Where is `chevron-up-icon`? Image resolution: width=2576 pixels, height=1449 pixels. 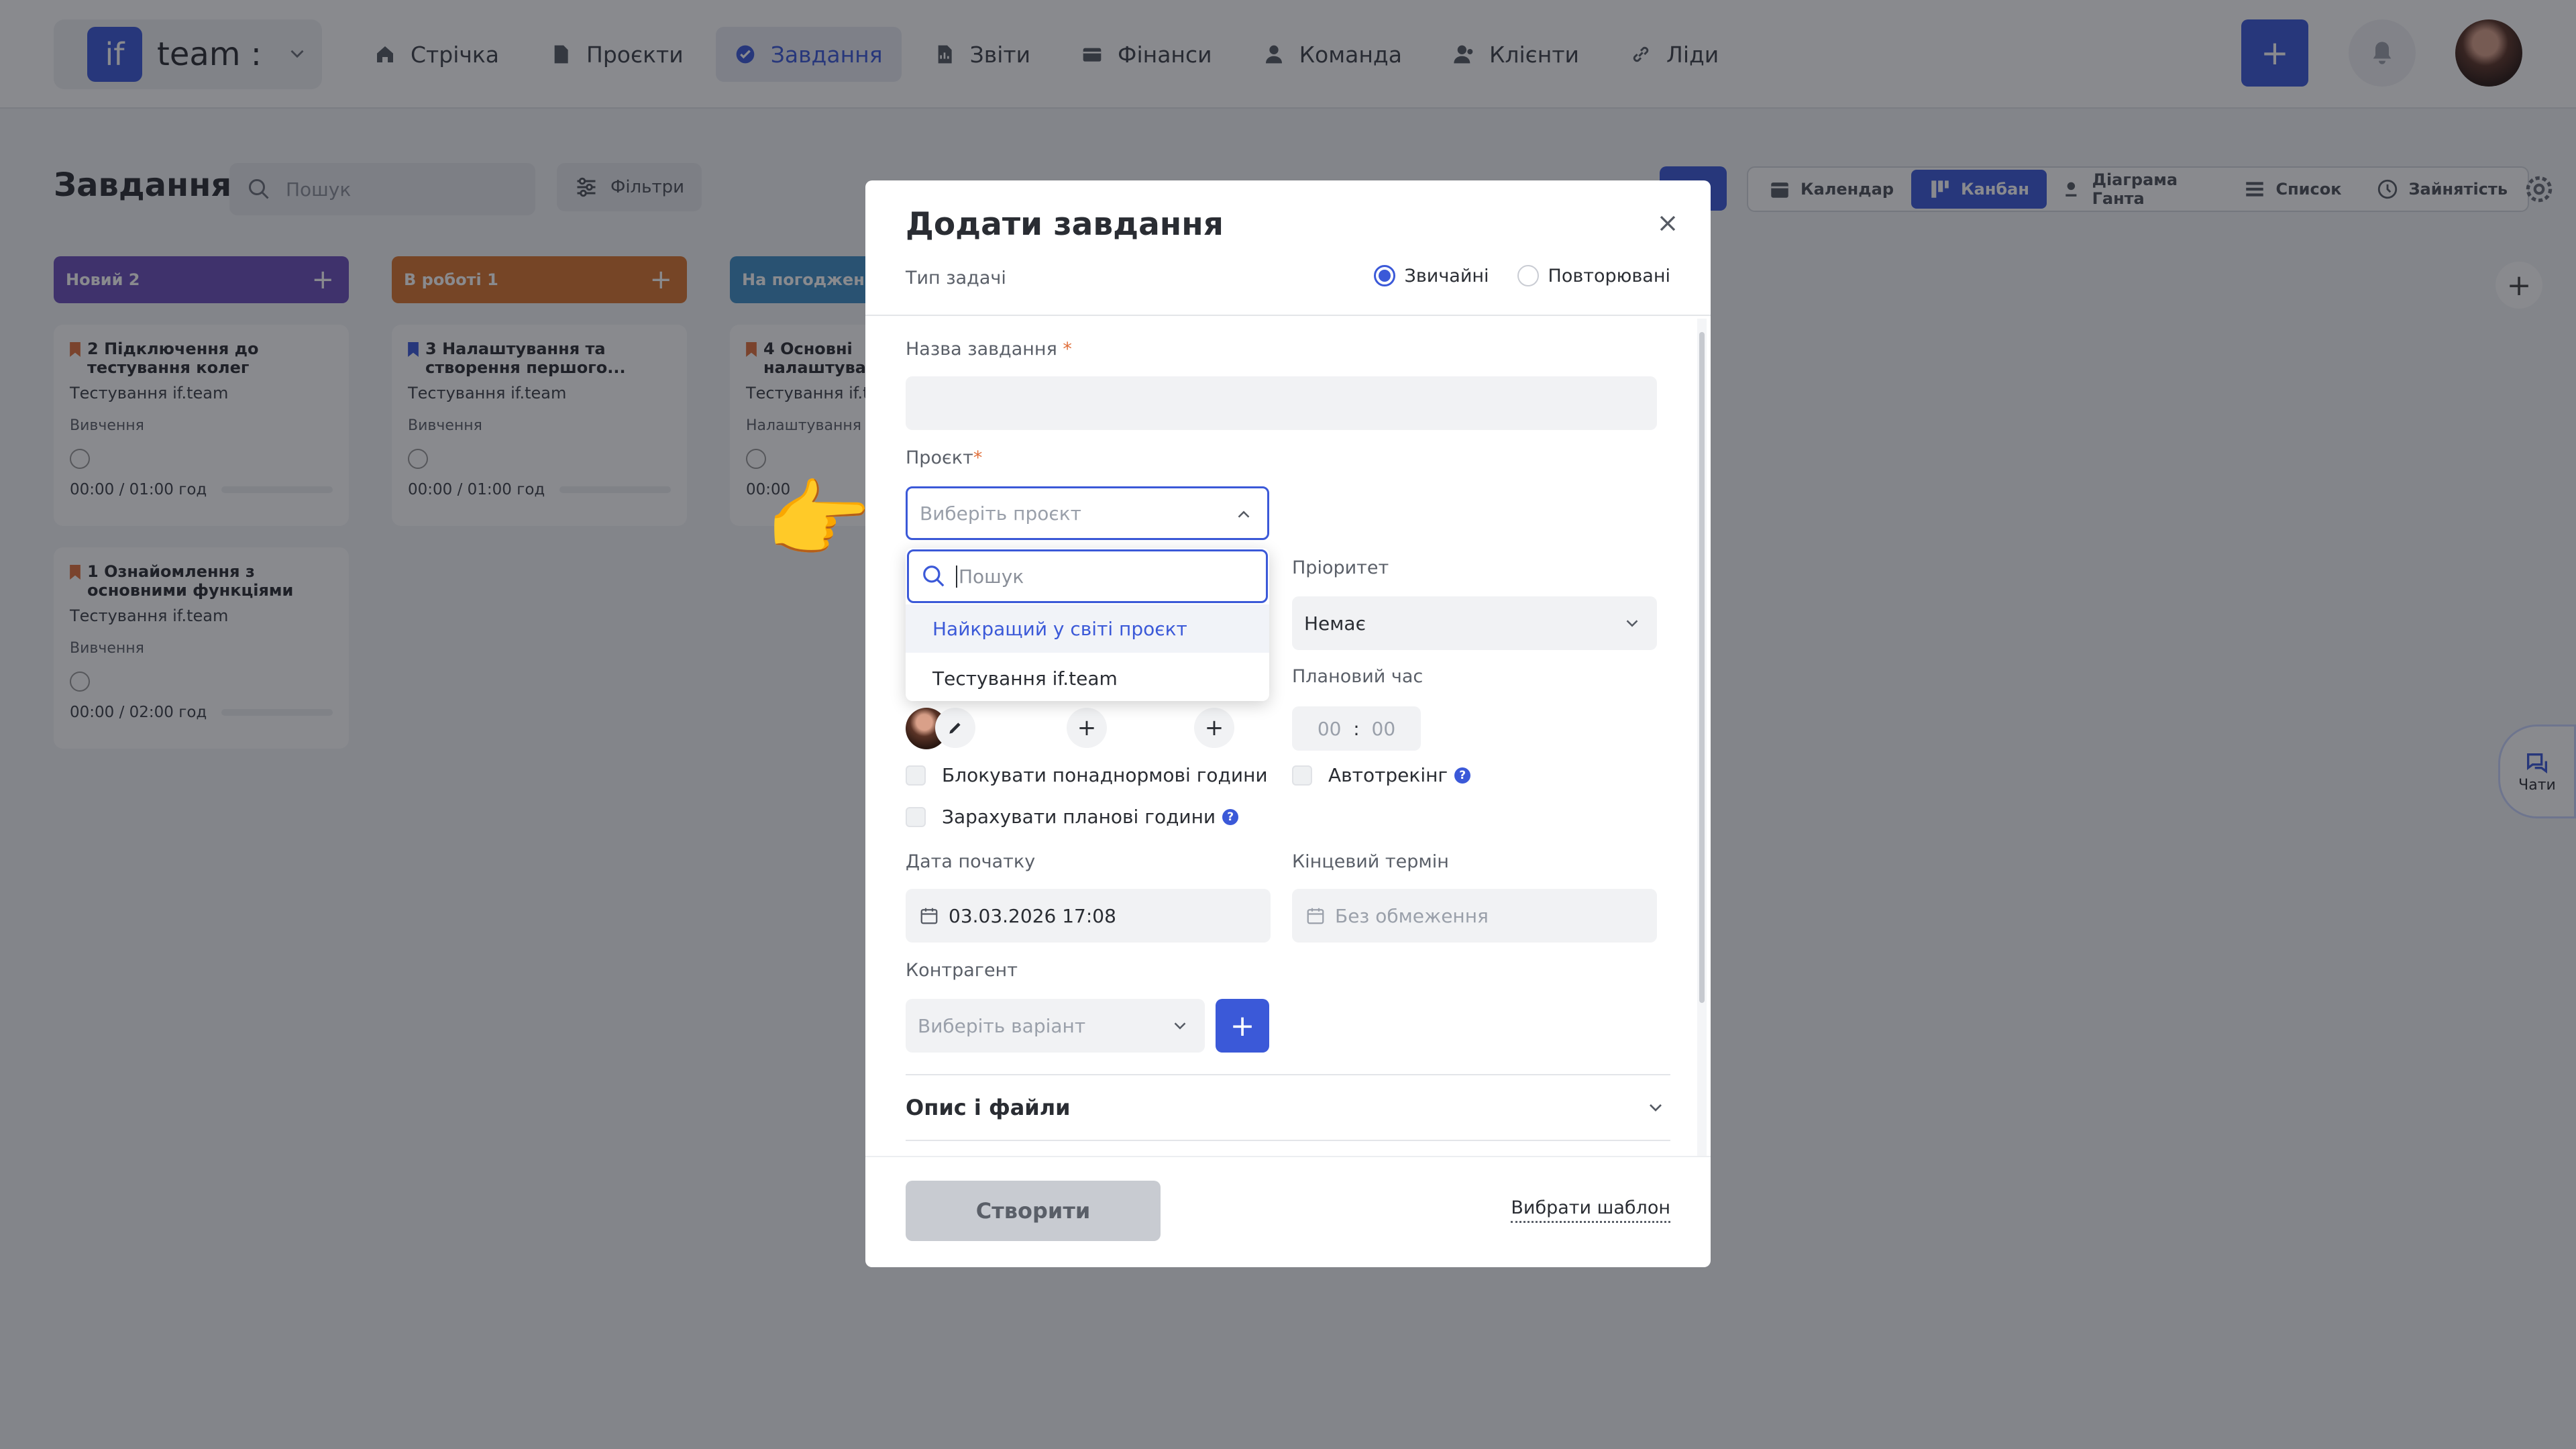 chevron-up-icon is located at coordinates (1244, 514).